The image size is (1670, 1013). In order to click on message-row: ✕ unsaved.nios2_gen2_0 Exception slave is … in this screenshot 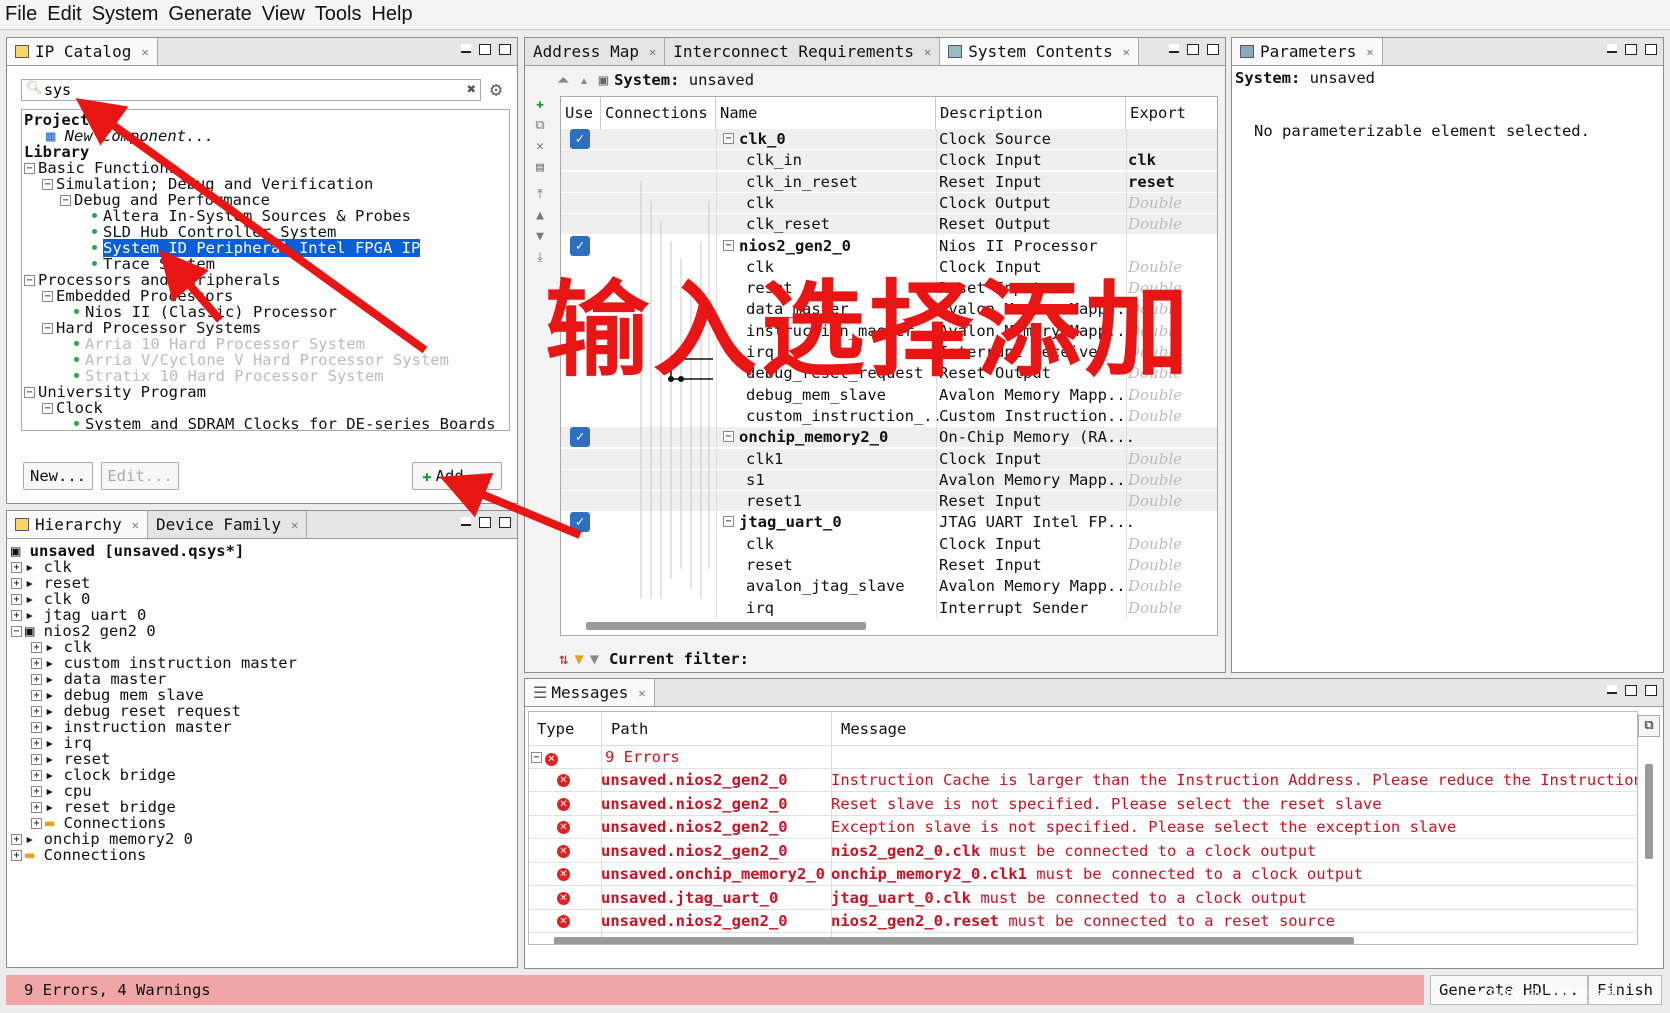, I will do `click(1083, 827)`.